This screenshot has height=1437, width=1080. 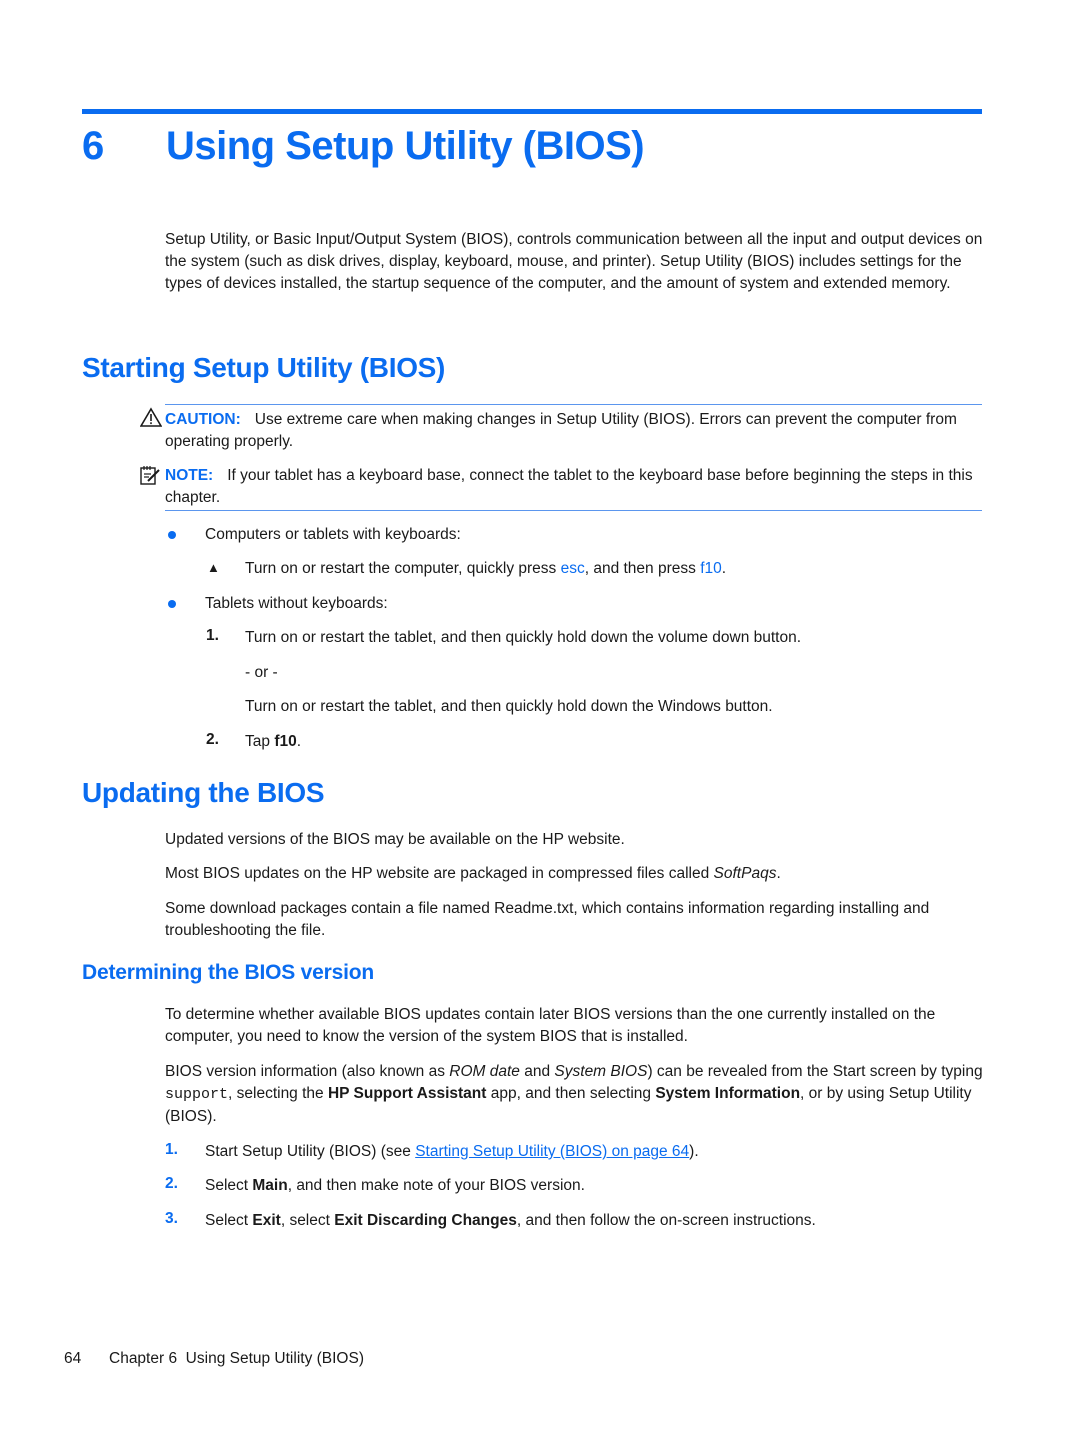 What do you see at coordinates (296, 603) in the screenshot?
I see `bullet-tablets: Tablets without keyboards:` at bounding box center [296, 603].